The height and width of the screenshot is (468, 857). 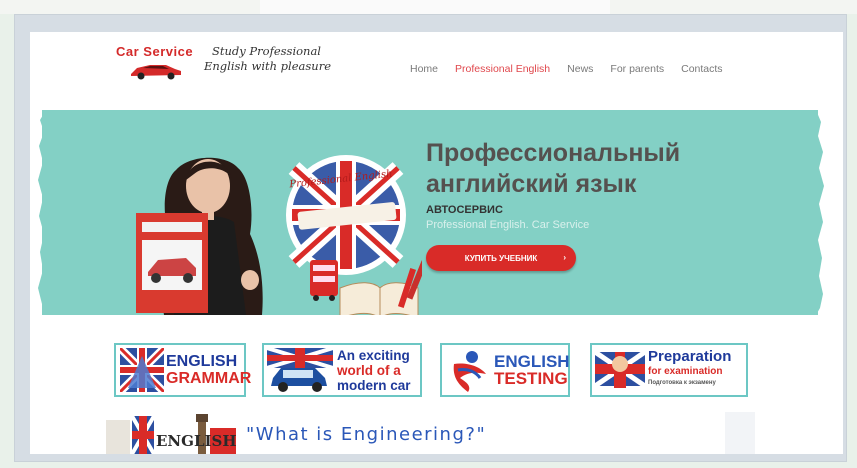 What do you see at coordinates (820, 212) in the screenshot?
I see `hero-edge-right` at bounding box center [820, 212].